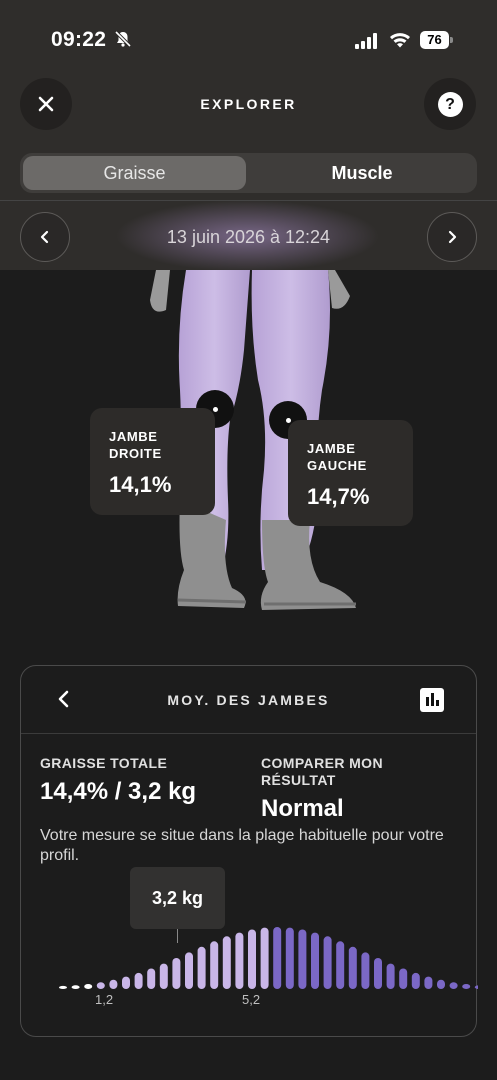 This screenshot has height=1080, width=497. Describe the element at coordinates (362, 173) in the screenshot. I see `tab-muscle: Muscle` at that location.